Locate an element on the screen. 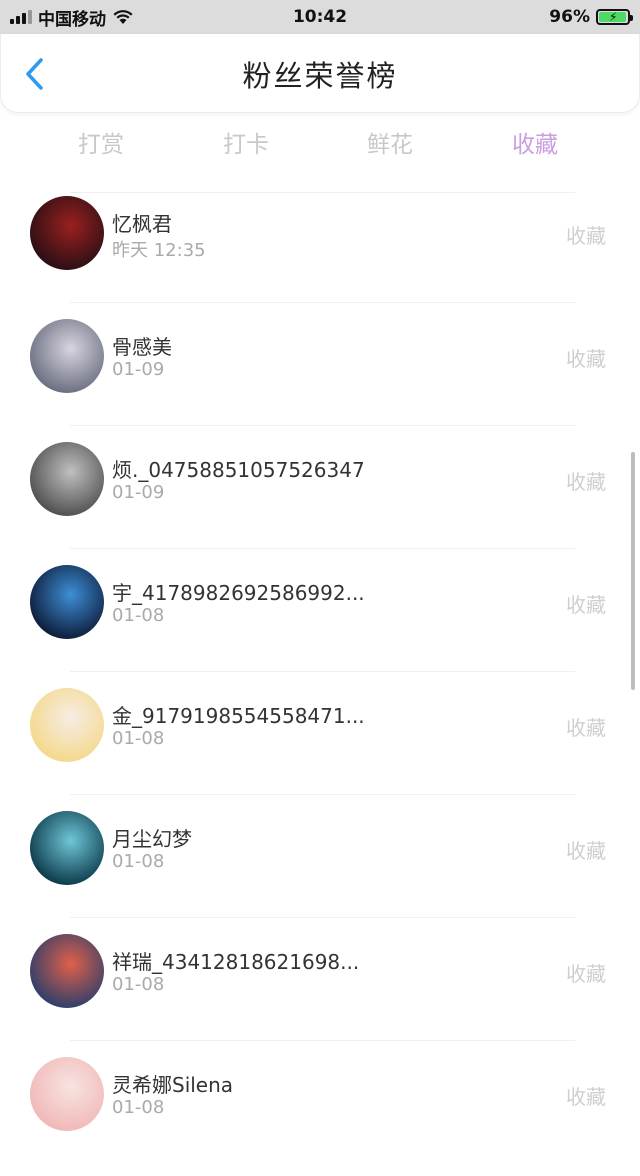 The width and height of the screenshot is (640, 1176). user-name: 骨感美 is located at coordinates (142, 347).